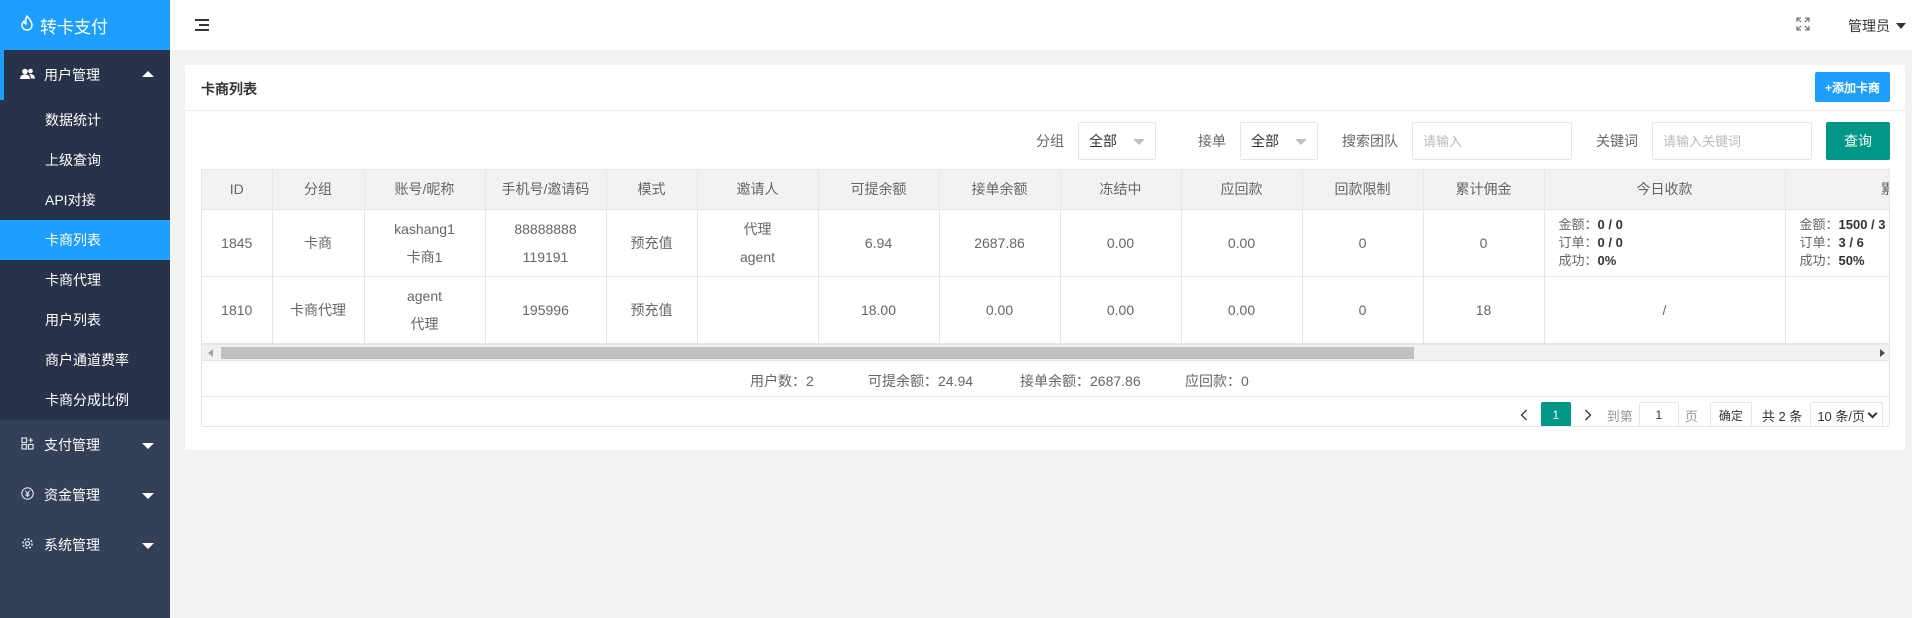  I want to click on cell-total-collection: 金额：1500 / 3 订单：3 / 6 成功：50%, so click(1837, 243).